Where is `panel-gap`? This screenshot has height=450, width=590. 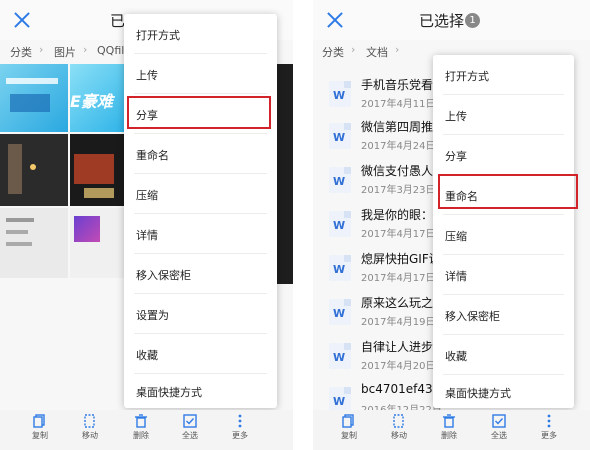
panel-gap is located at coordinates (303, 225).